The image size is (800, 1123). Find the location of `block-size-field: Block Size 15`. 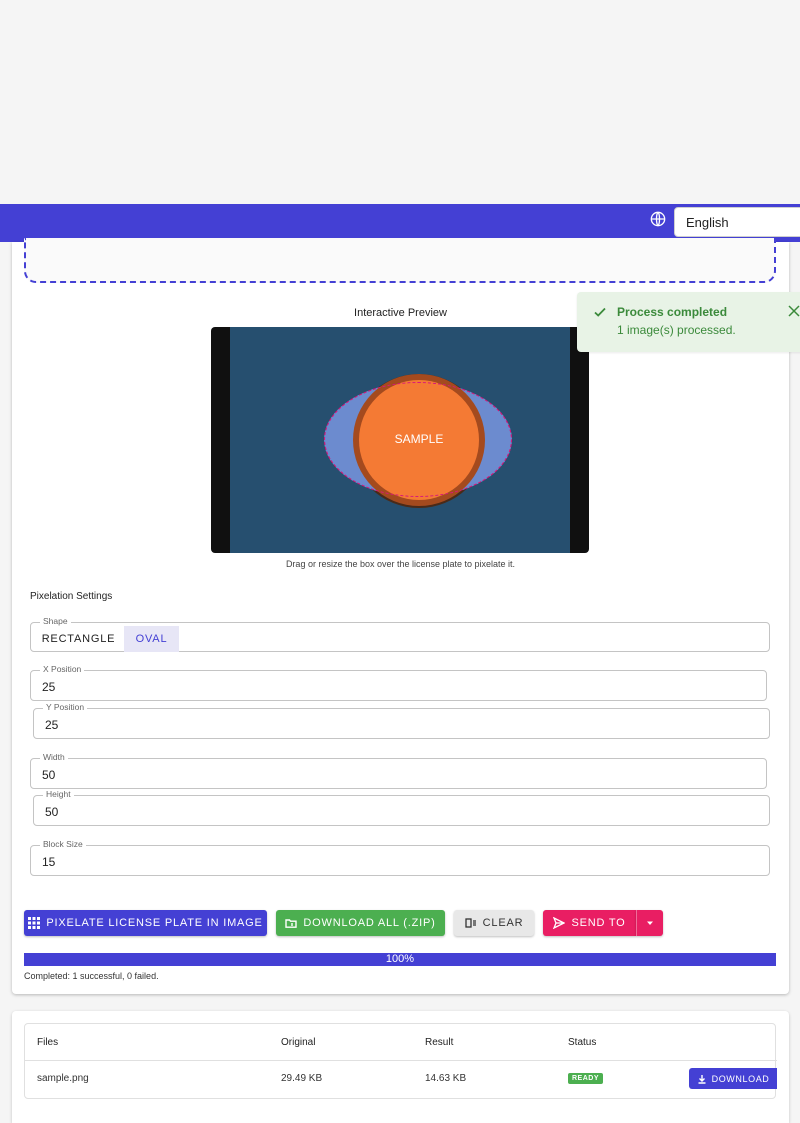

block-size-field: Block Size 15 is located at coordinates (400, 857).